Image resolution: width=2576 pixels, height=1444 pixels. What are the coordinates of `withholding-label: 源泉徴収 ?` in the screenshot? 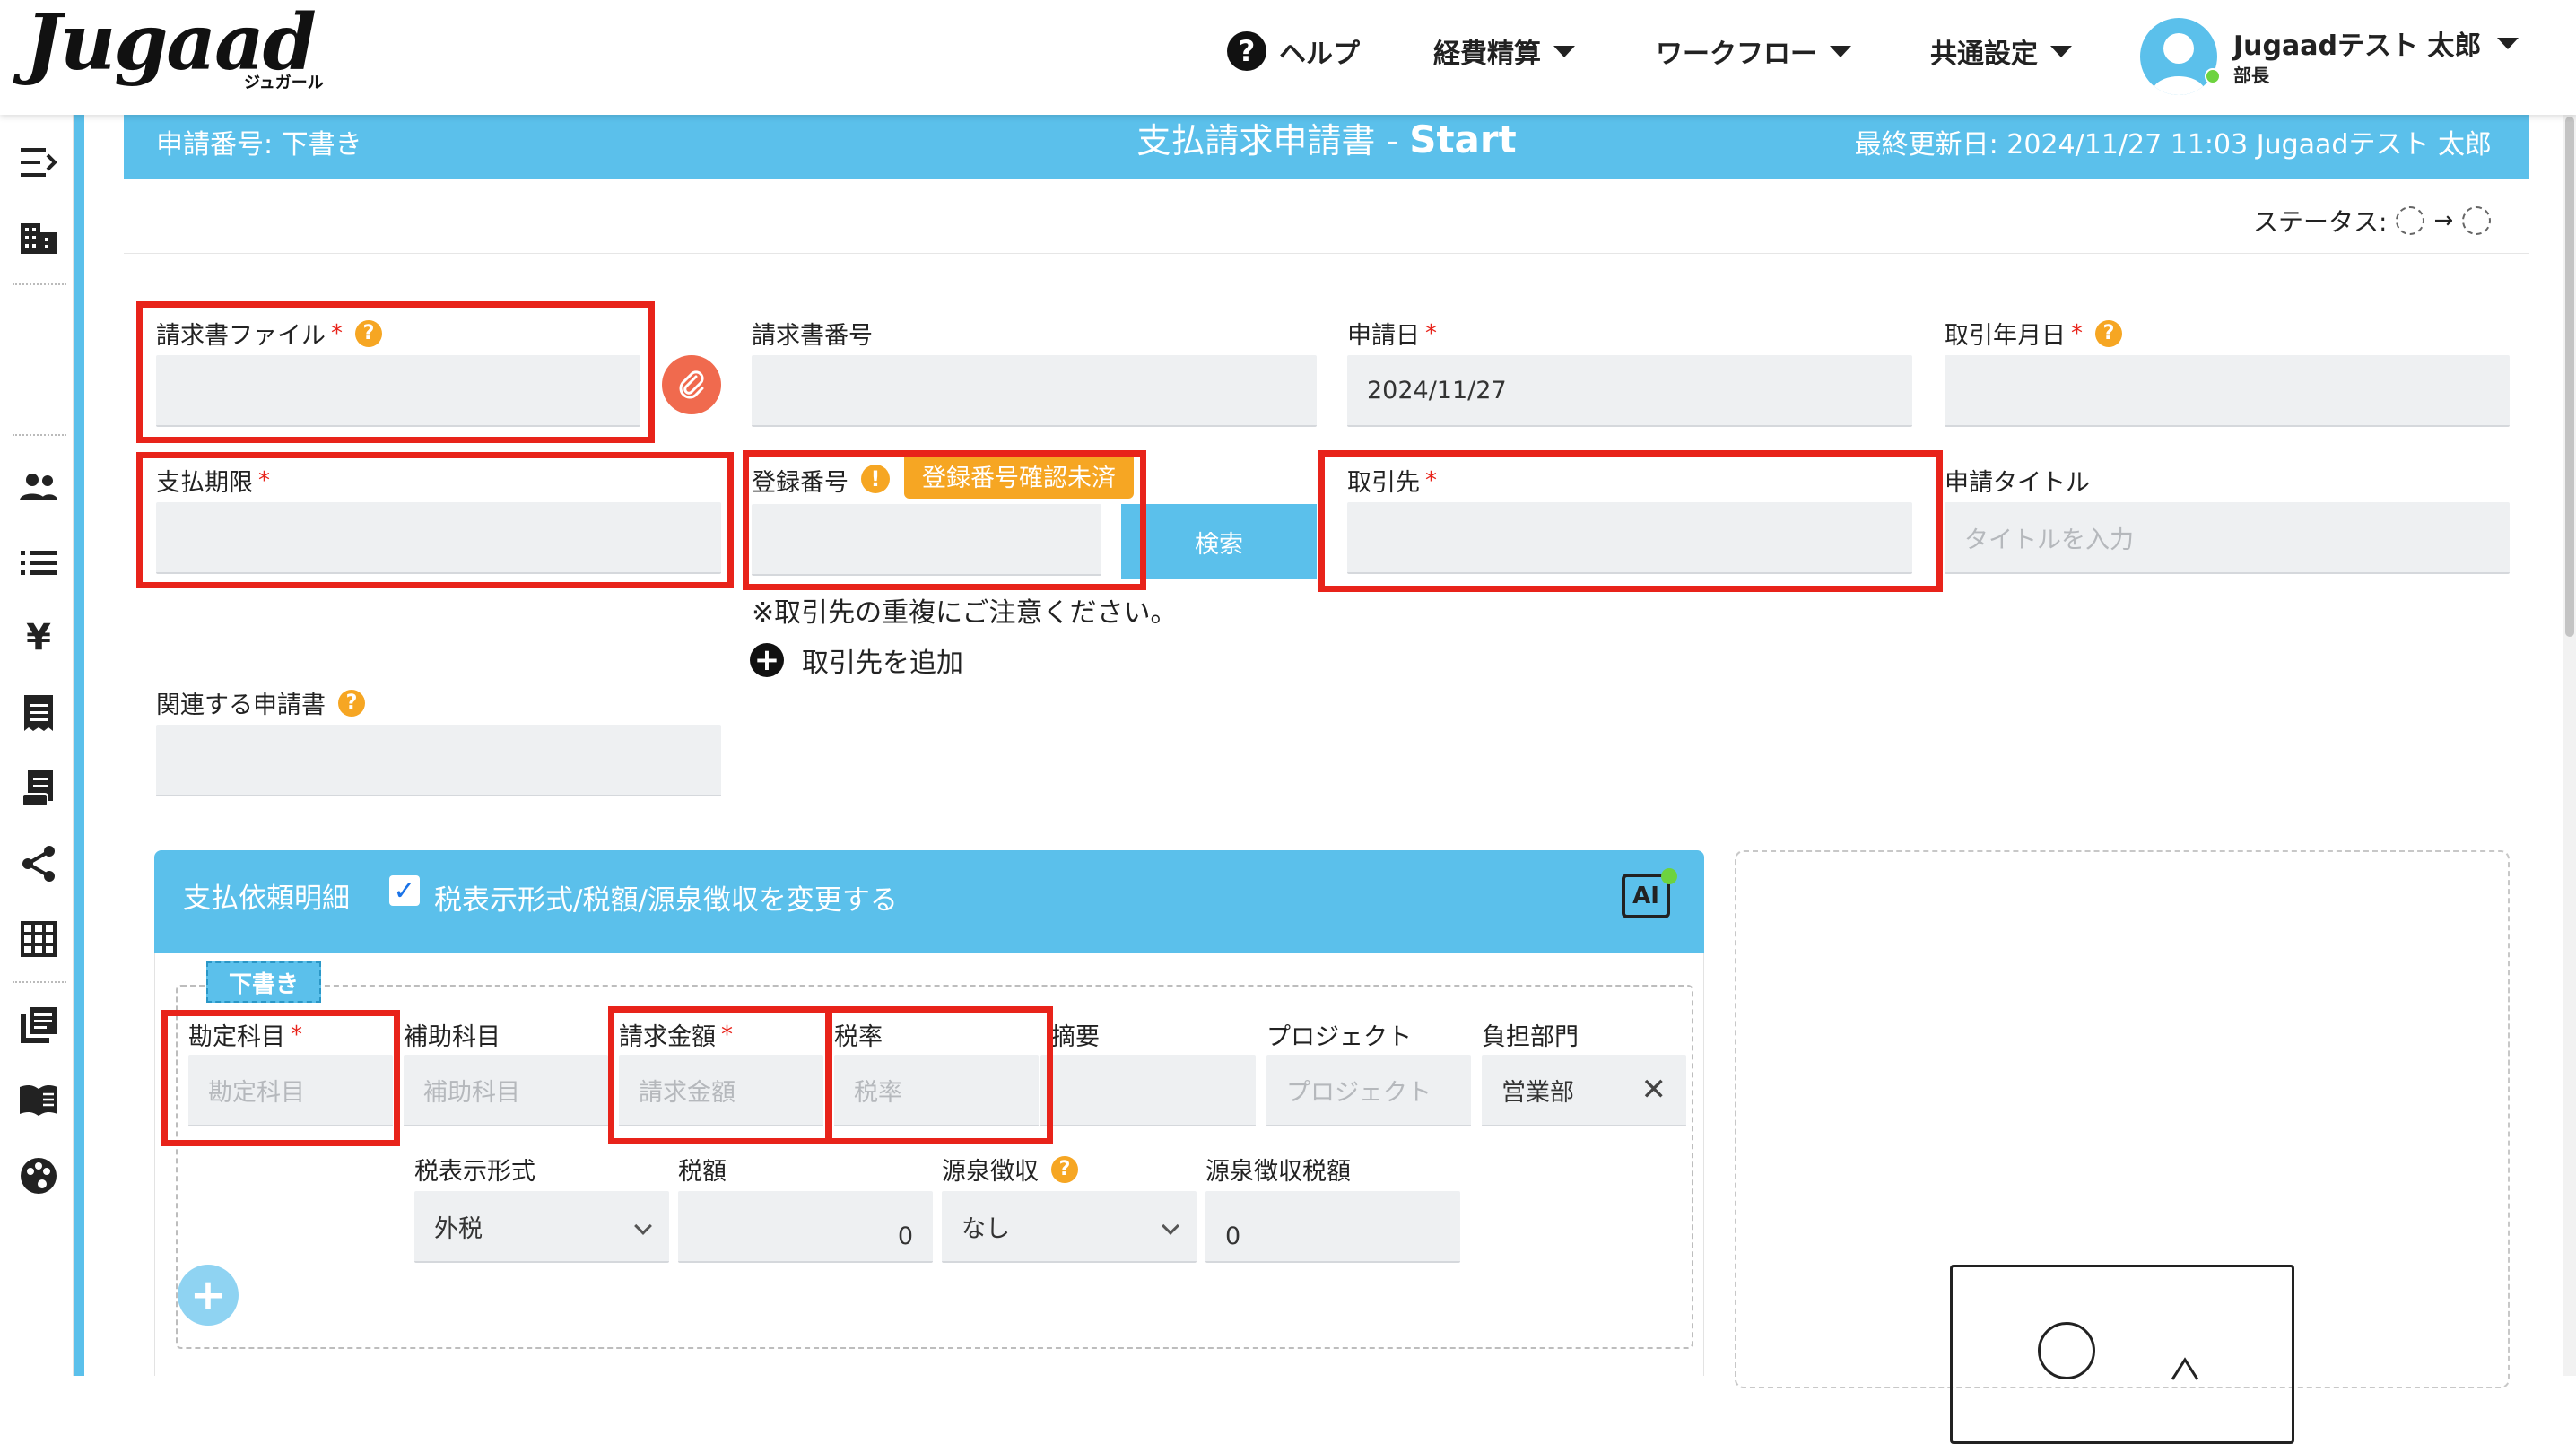 It's located at (1010, 1169).